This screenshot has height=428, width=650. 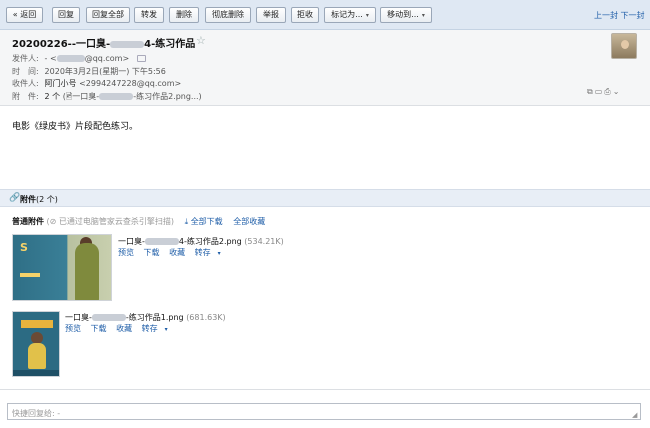 I want to click on attachment-size: (681.63K), so click(x=206, y=317).